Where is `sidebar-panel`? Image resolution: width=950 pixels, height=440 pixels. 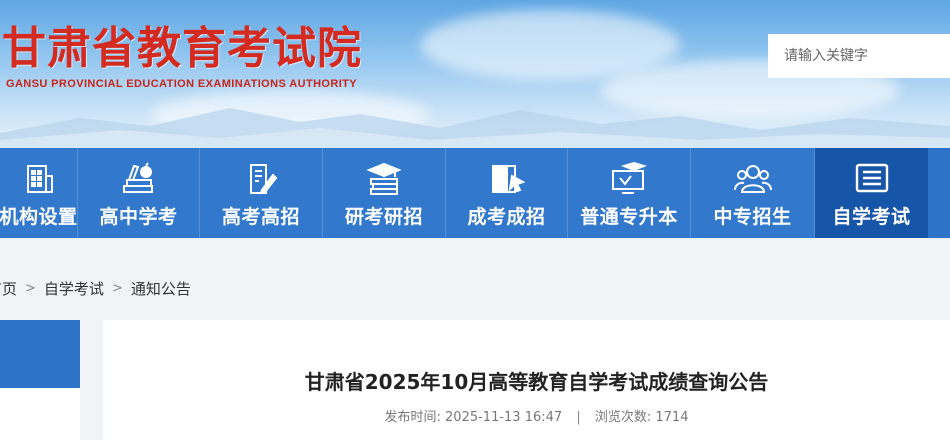 sidebar-panel is located at coordinates (40, 380).